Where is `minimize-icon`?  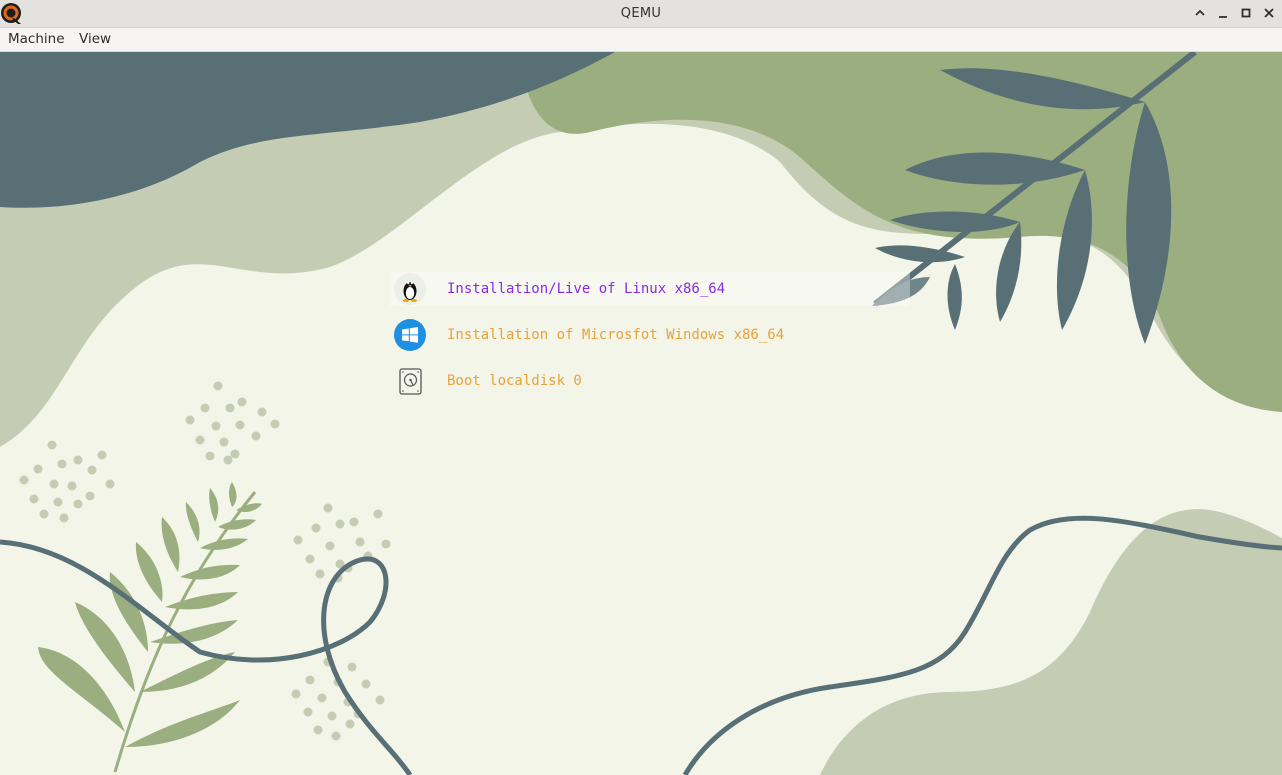 minimize-icon is located at coordinates (1223, 17).